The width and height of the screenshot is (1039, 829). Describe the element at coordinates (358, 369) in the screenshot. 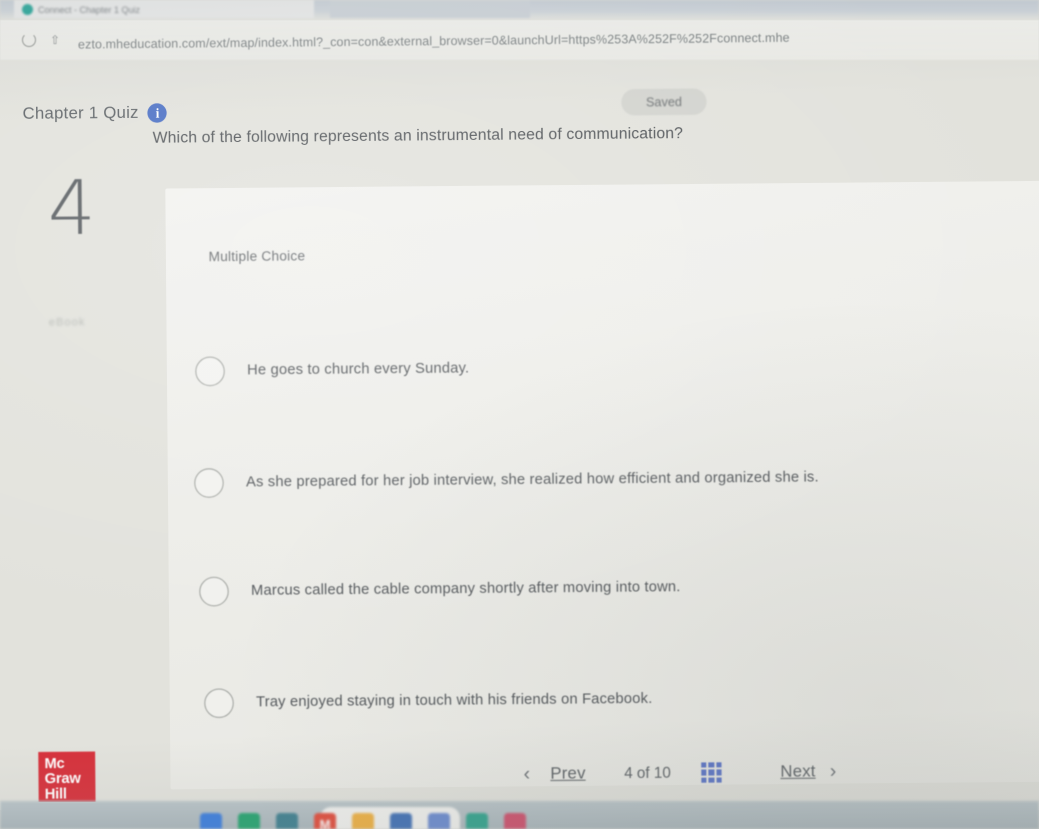

I see `choice-label: He goes to church every Sunday.` at that location.